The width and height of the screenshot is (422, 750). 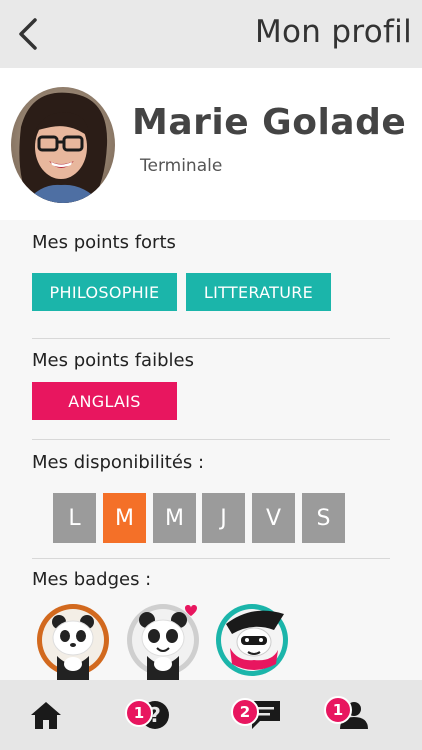 What do you see at coordinates (211, 34) in the screenshot?
I see `app-header: Mon profil` at bounding box center [211, 34].